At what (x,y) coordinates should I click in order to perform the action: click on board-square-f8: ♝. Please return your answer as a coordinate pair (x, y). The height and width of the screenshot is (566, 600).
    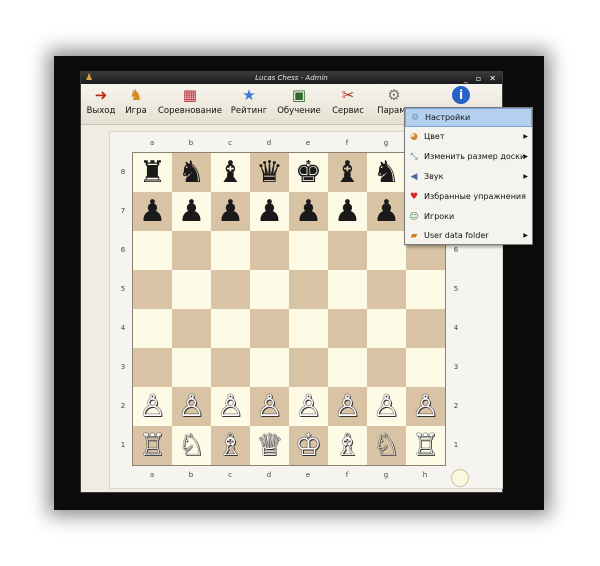
    Looking at the image, I should click on (347, 172).